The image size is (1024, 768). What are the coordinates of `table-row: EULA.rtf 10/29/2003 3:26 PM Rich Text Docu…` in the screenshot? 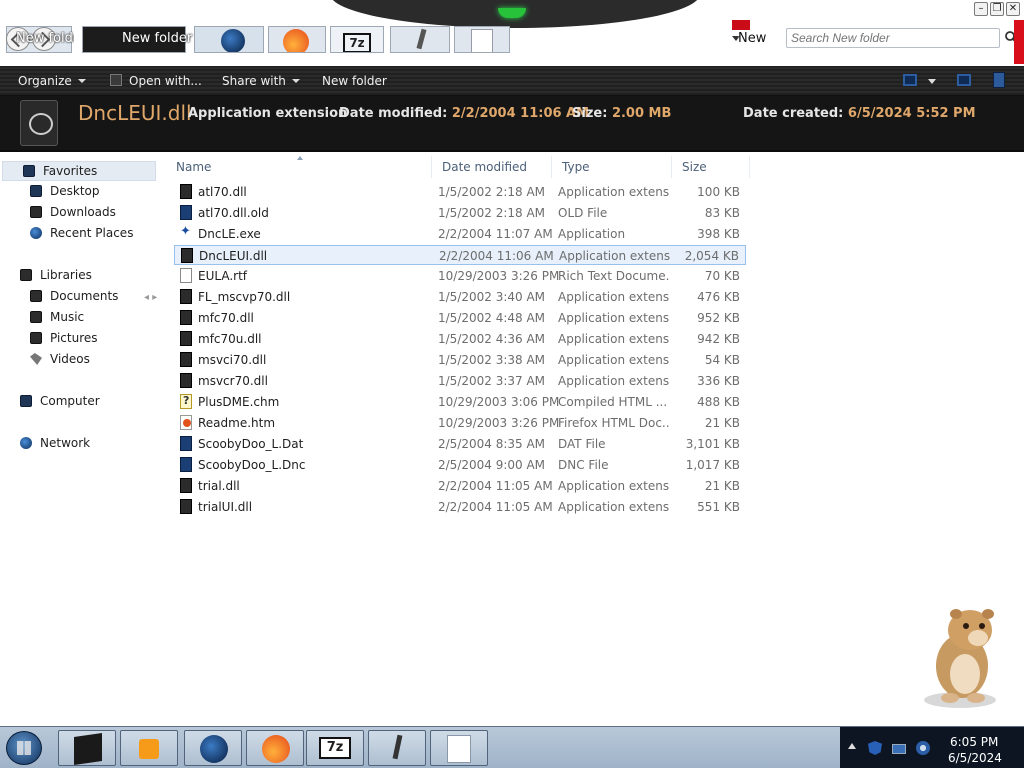 It's located at (460, 276).